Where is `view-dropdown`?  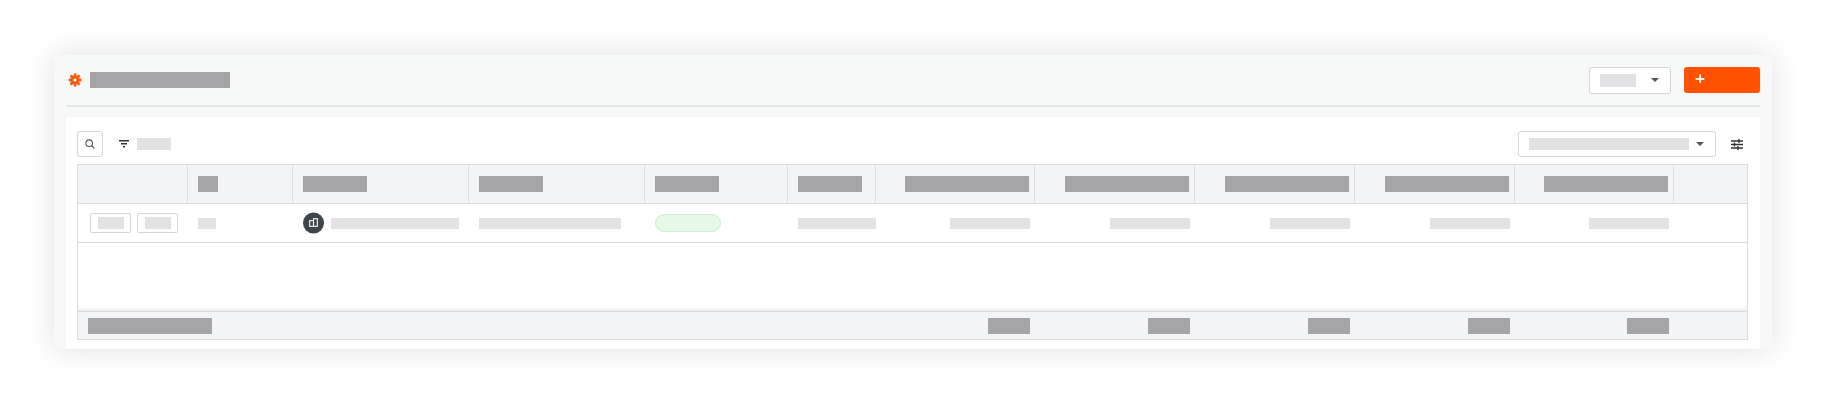
view-dropdown is located at coordinates (1617, 144).